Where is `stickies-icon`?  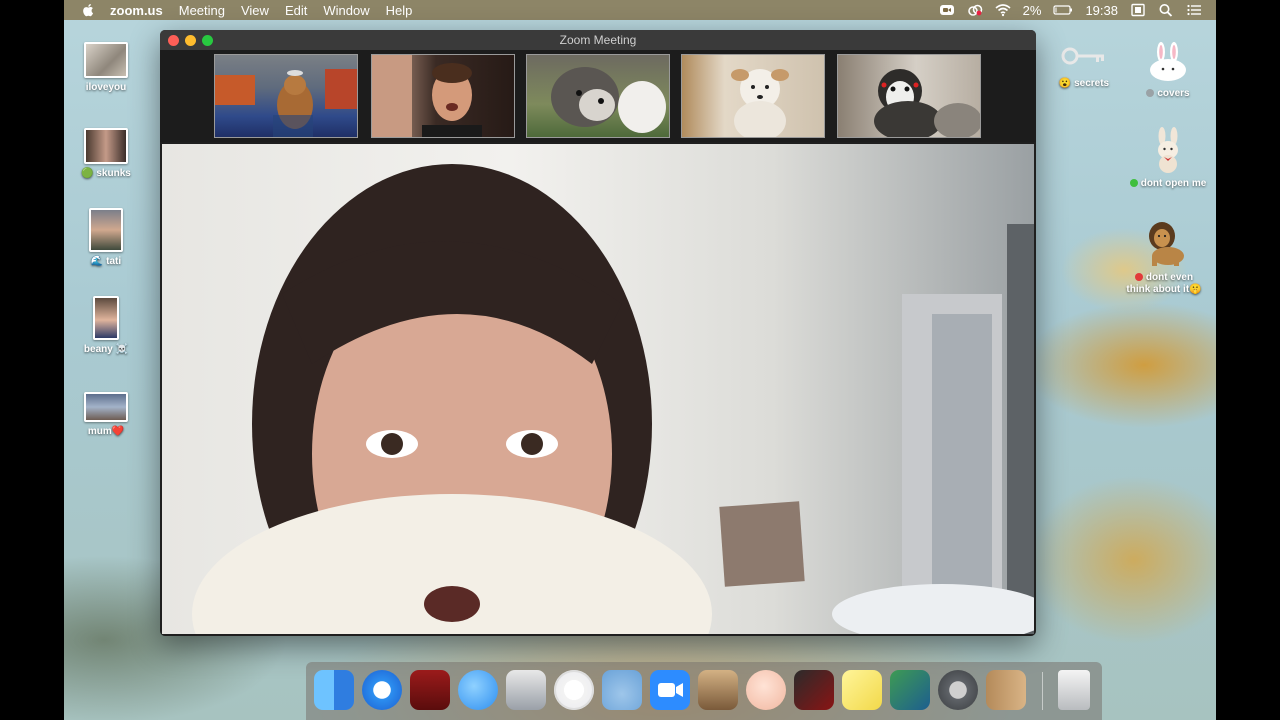 stickies-icon is located at coordinates (862, 690).